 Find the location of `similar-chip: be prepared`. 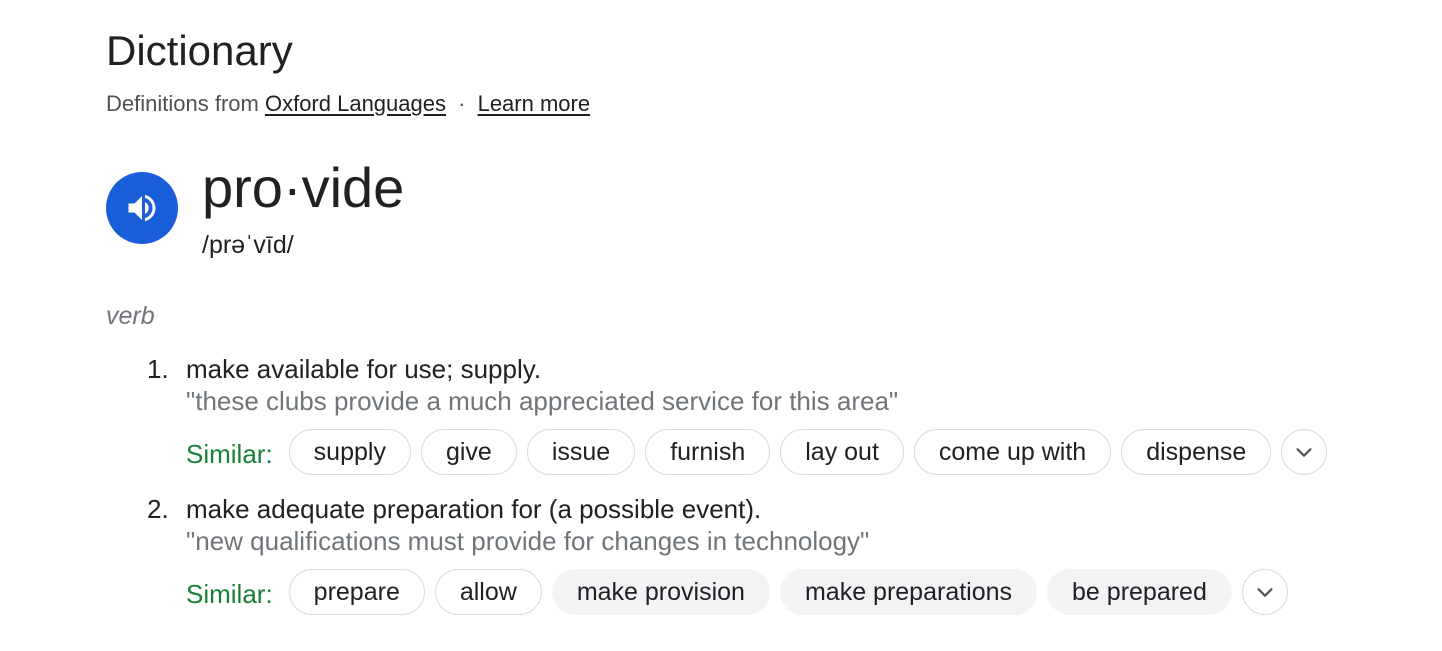

similar-chip: be prepared is located at coordinates (1139, 592).